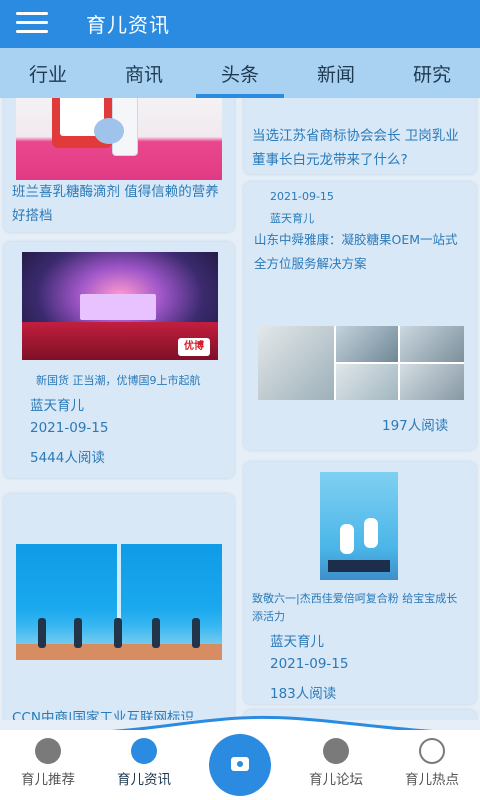 The height and width of the screenshot is (800, 480). Describe the element at coordinates (120, 306) in the screenshot. I see `stage-event-image: 优博` at that location.